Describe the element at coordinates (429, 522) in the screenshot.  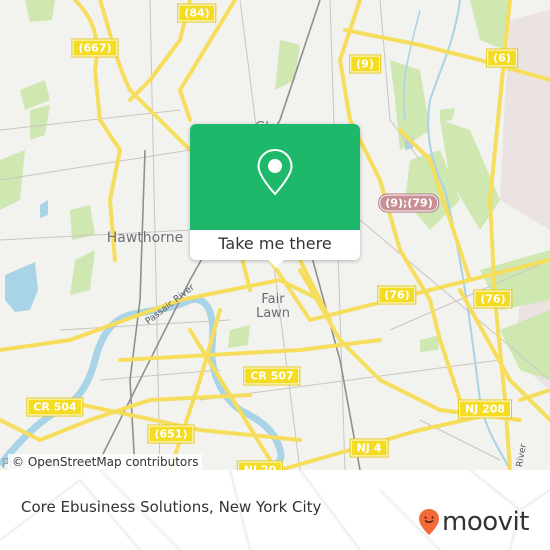
I see `moovit-pin-icon` at that location.